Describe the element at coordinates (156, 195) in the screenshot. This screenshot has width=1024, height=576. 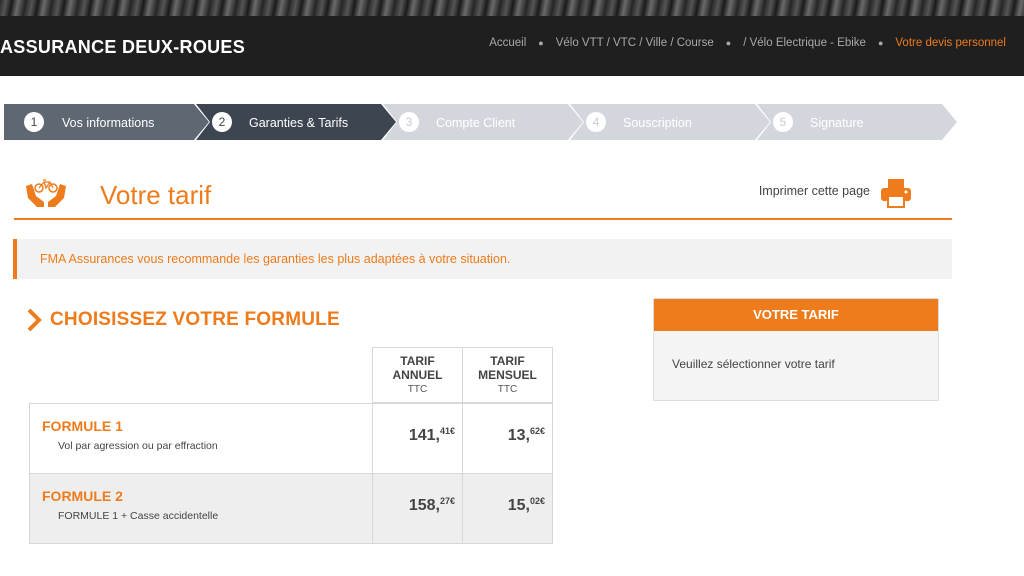
I see `page-title: Votre tarif` at that location.